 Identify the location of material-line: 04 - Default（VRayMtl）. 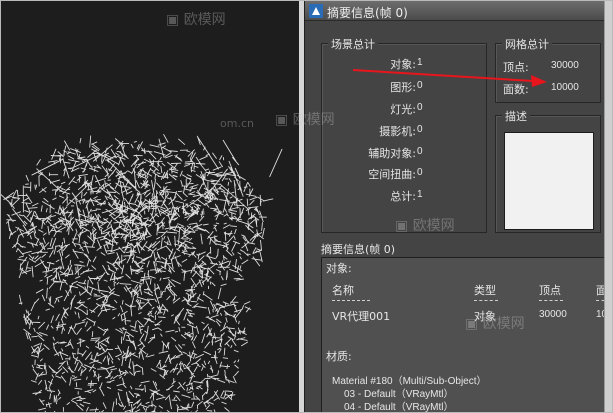
(399, 407).